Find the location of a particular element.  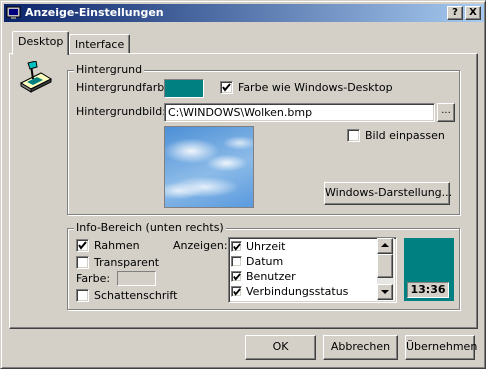

arrow-down-icon is located at coordinates (385, 292).